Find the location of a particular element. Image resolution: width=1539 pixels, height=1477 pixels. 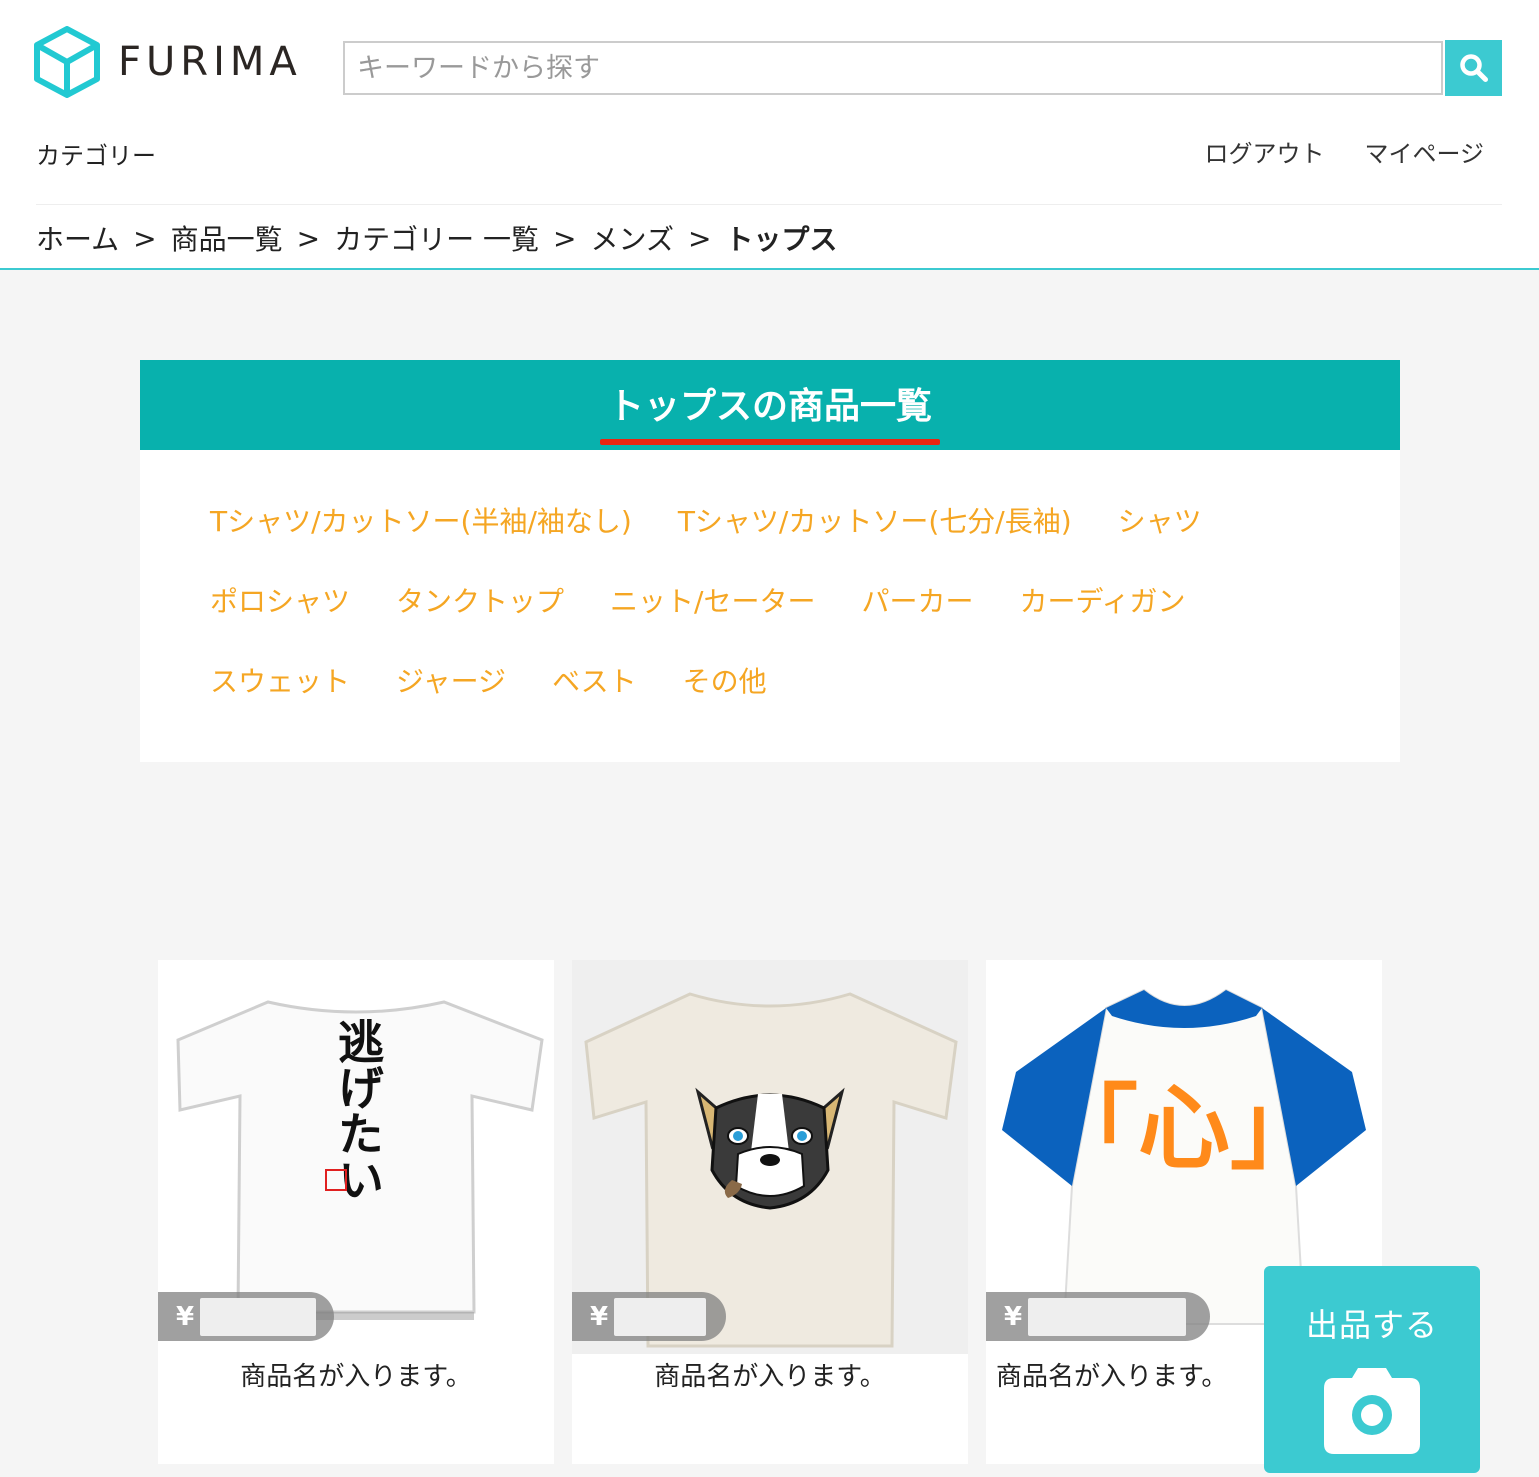

breadcrumb: ホーム > 商品一覧 > カテゴリー 一覧 > メンズ > トップス is located at coordinates (436, 238).